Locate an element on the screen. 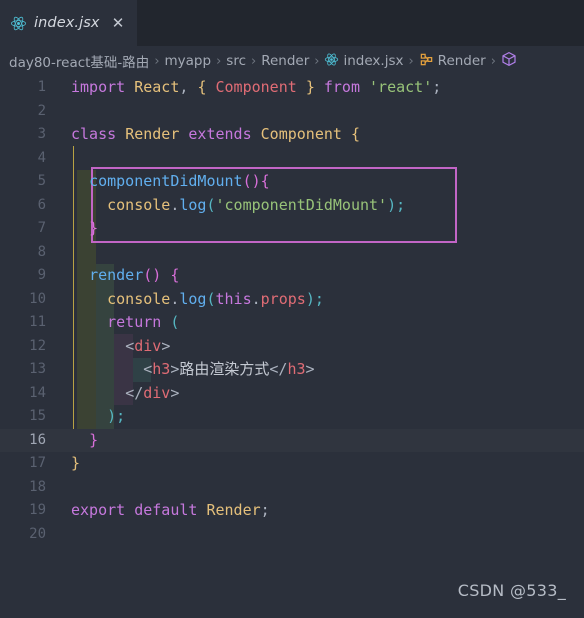 Image resolution: width=584 pixels, height=618 pixels. code-row: 20 is located at coordinates (292, 535).